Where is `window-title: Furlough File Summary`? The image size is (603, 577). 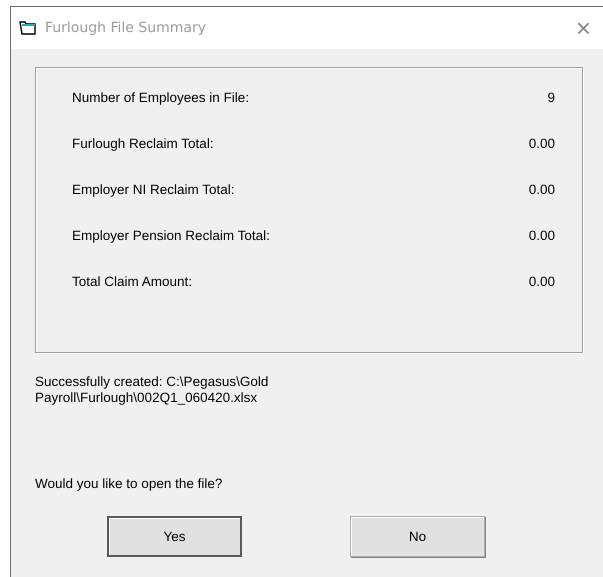 window-title: Furlough File Summary is located at coordinates (126, 28).